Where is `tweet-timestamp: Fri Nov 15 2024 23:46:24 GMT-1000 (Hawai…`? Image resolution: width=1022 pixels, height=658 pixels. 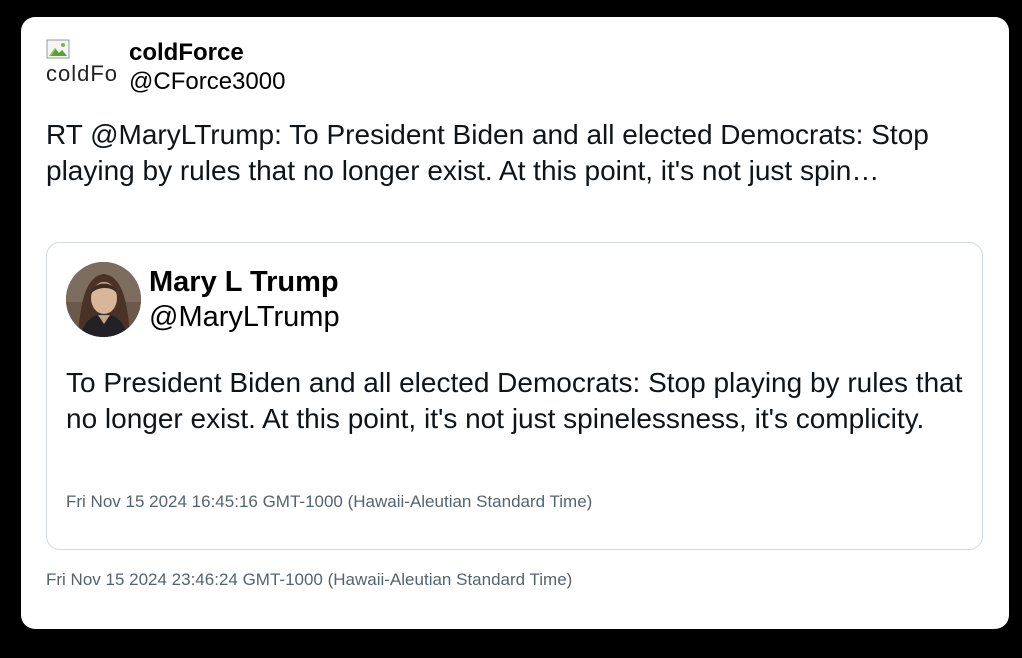
tweet-timestamp: Fri Nov 15 2024 23:46:24 GMT-1000 (Hawai… is located at coordinates (309, 580).